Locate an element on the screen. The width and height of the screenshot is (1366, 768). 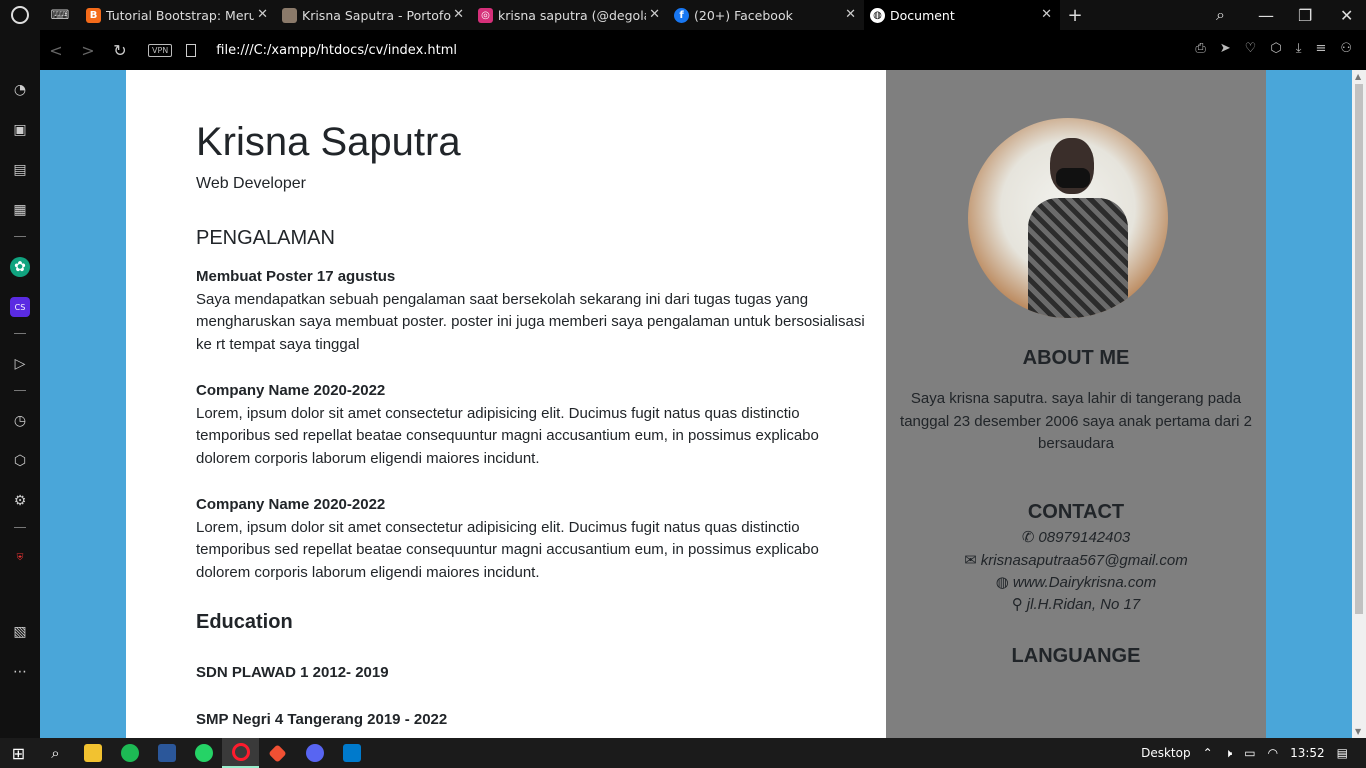
opera-taskbar-icon is located at coordinates (240, 753).